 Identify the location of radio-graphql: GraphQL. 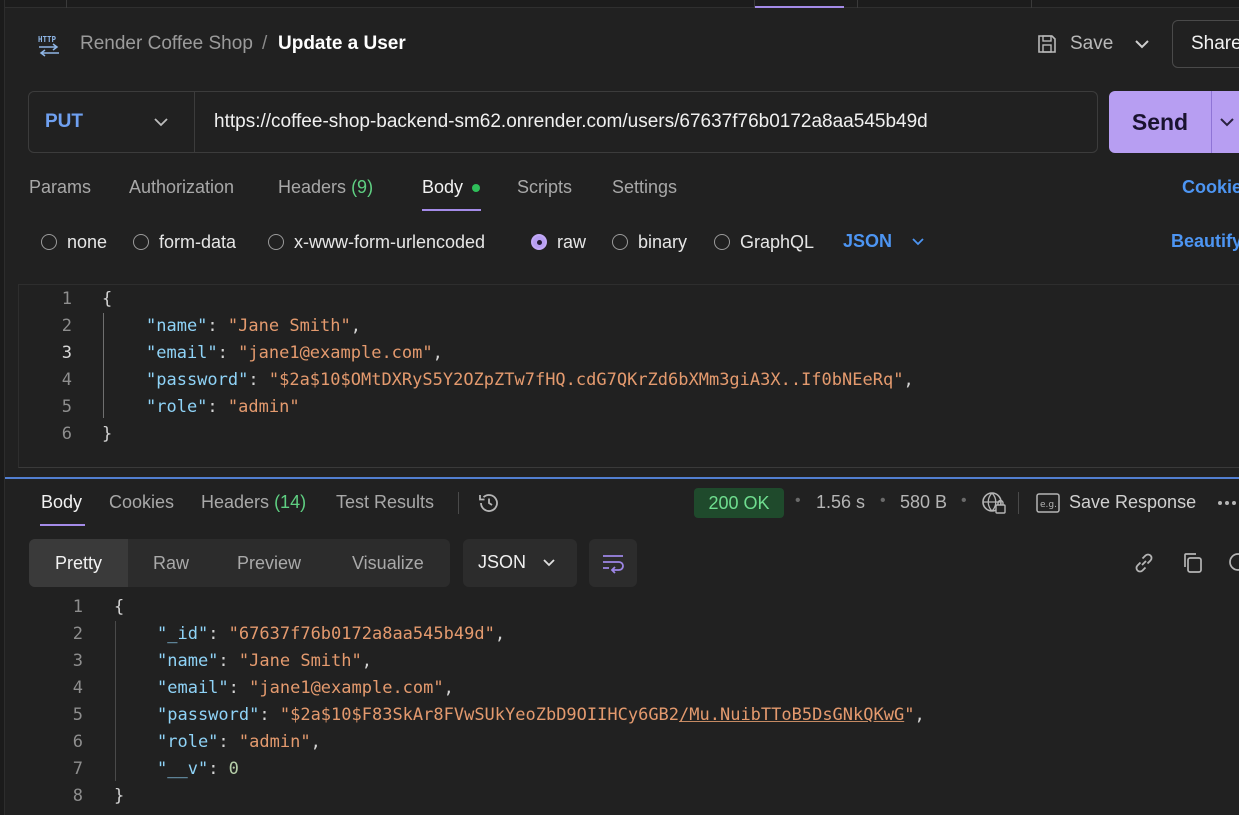
(764, 242).